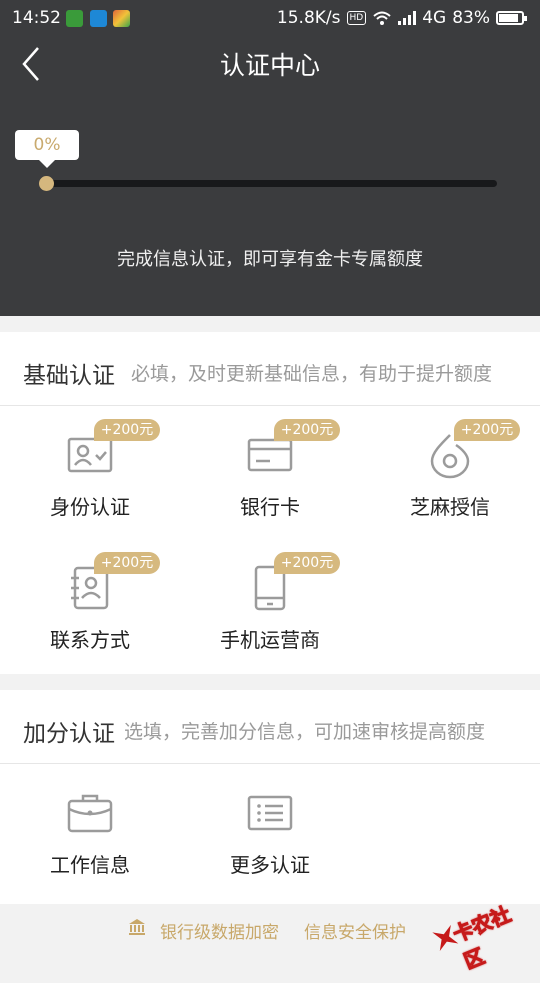 Image resolution: width=540 pixels, height=983 pixels. What do you see at coordinates (434, 18) in the screenshot?
I see `network-type: 4G` at bounding box center [434, 18].